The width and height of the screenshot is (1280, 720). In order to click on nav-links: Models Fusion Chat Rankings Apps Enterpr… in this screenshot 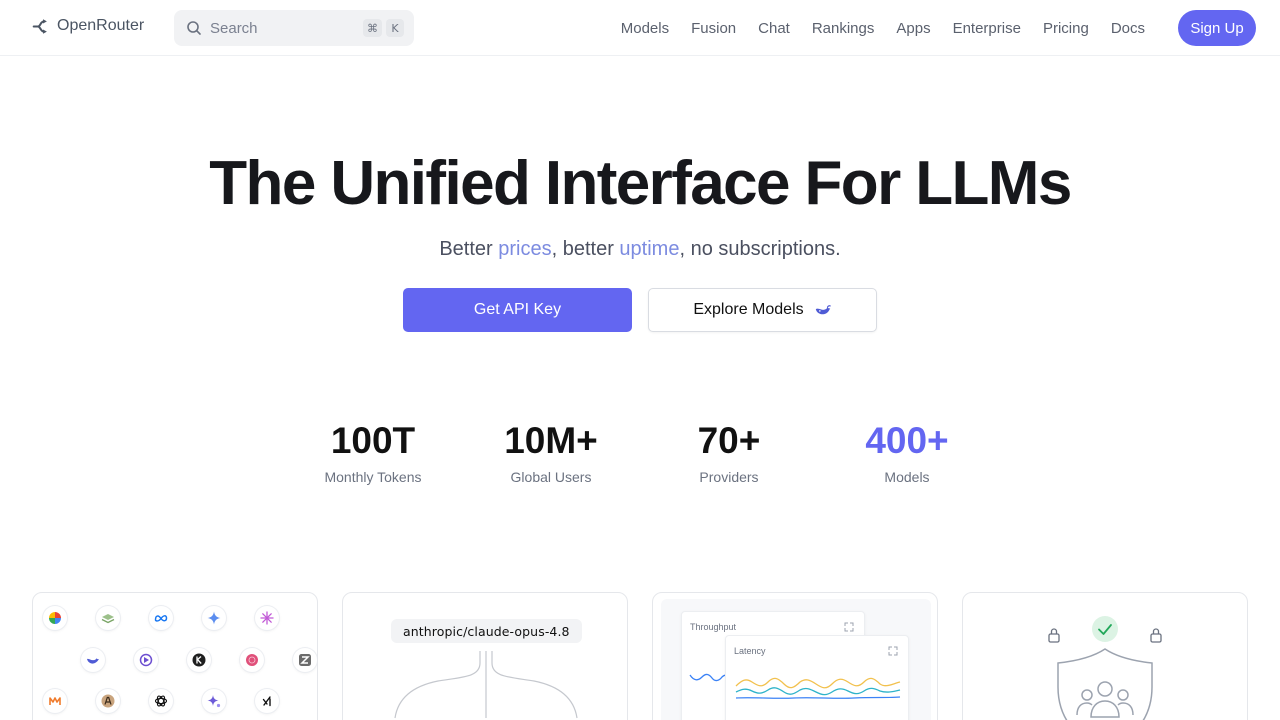, I will do `click(883, 28)`.